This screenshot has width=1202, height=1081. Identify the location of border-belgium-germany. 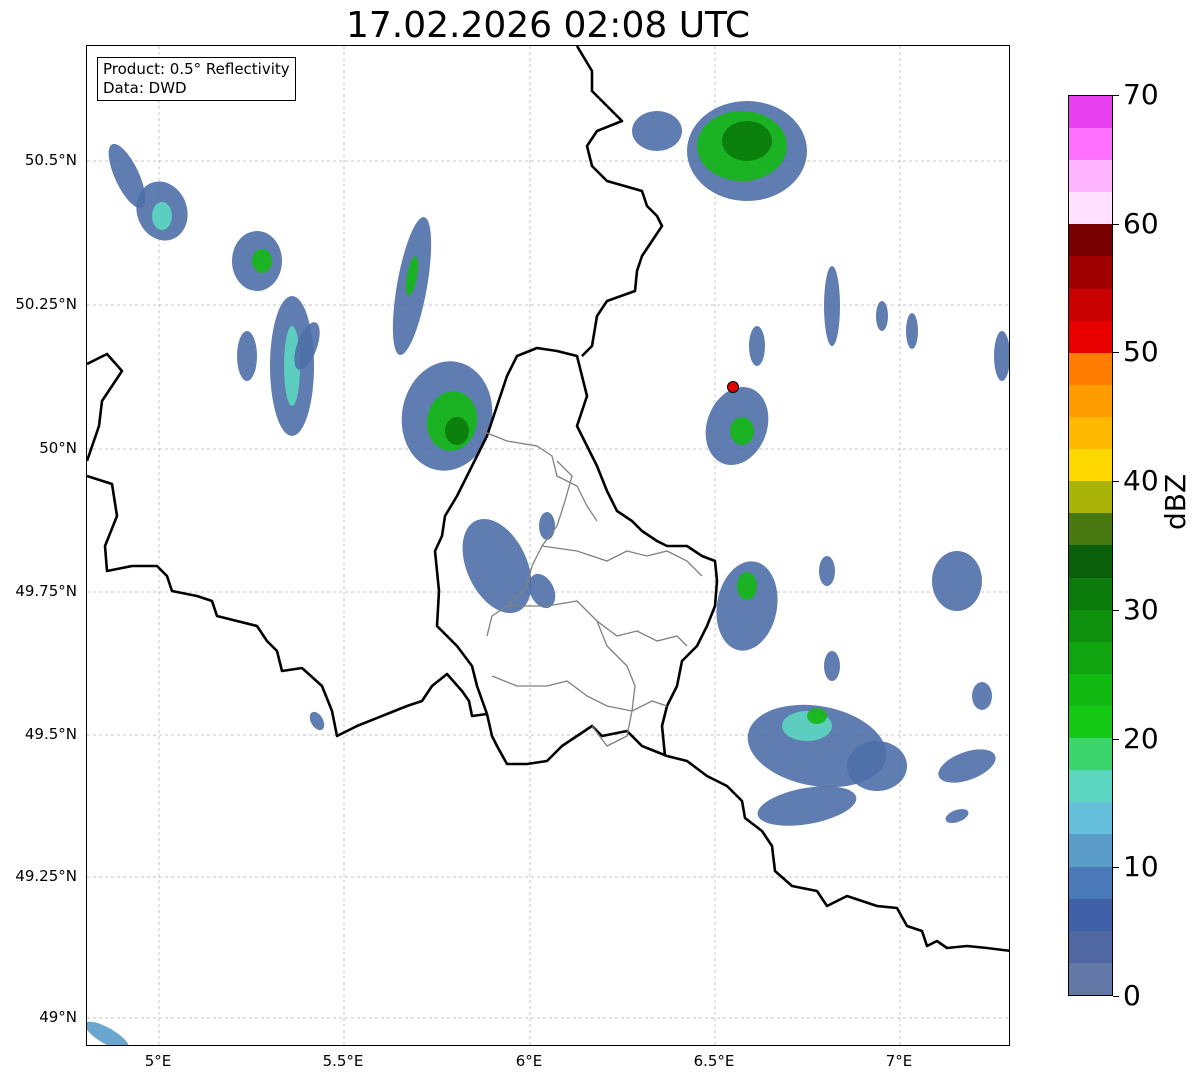
(619, 201).